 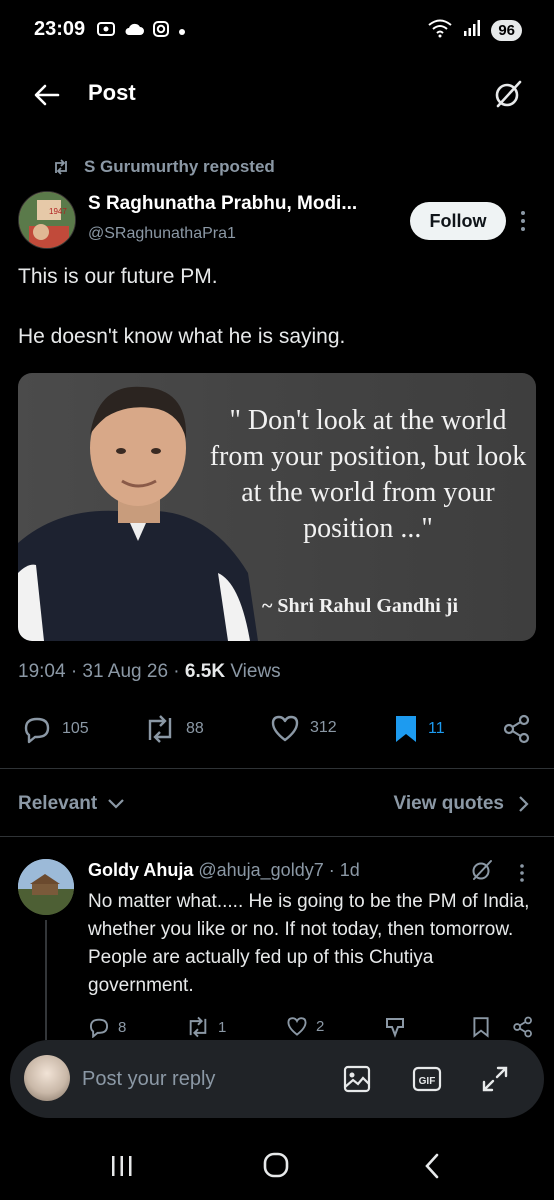 I want to click on reply-share-button, so click(x=523, y=1027).